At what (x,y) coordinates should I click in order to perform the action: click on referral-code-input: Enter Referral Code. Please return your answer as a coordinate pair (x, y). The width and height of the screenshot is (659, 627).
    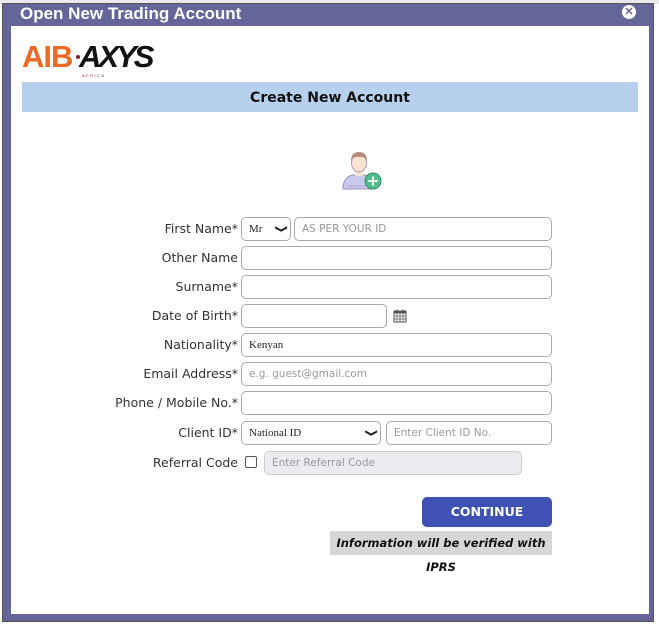
    Looking at the image, I should click on (393, 463).